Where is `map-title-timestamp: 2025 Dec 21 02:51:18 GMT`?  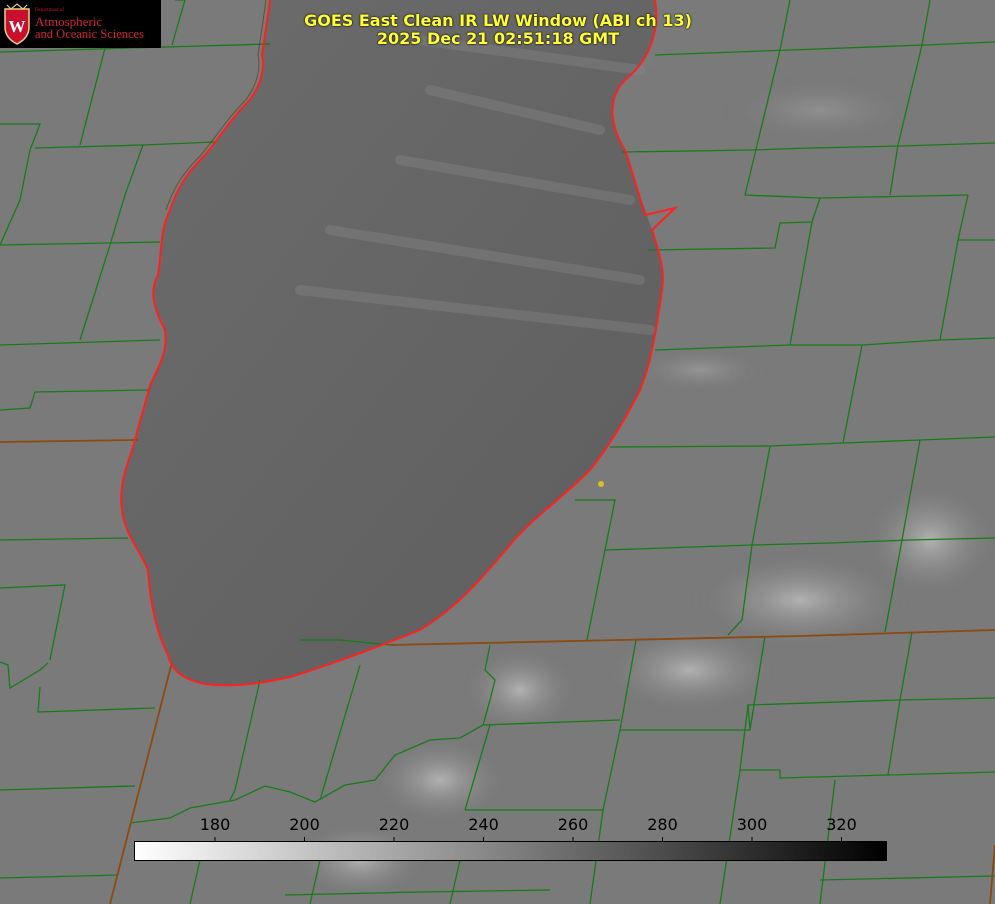 map-title-timestamp: 2025 Dec 21 02:51:18 GMT is located at coordinates (498, 38).